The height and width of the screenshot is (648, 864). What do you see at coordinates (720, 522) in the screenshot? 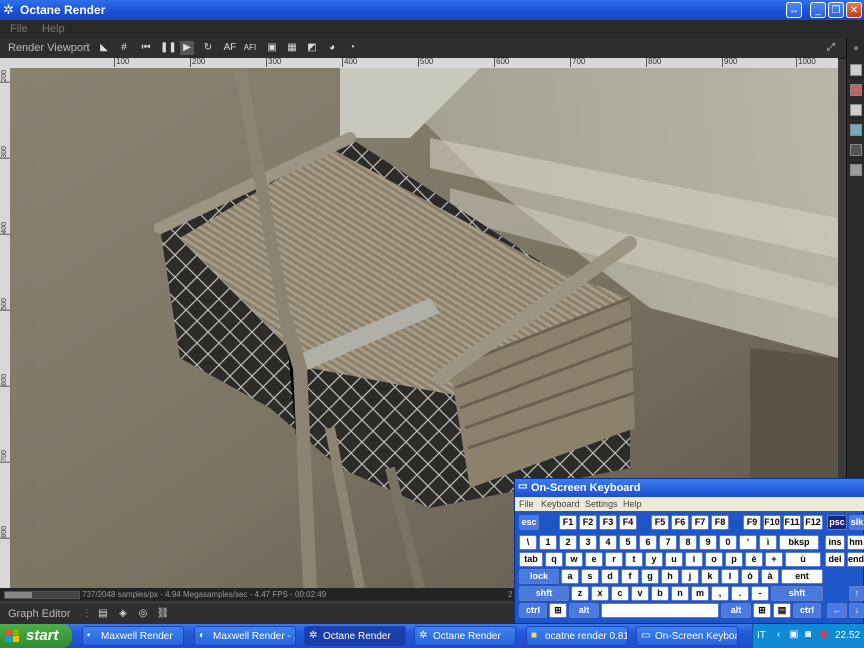
I see `osk-key: F8` at bounding box center [720, 522].